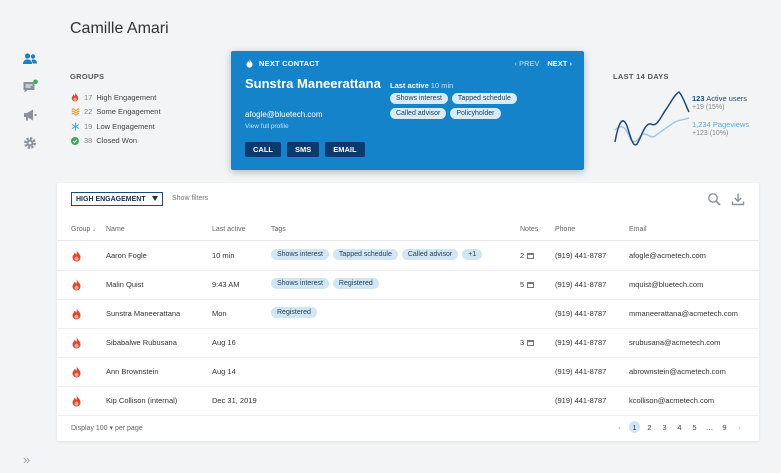  Describe the element at coordinates (619, 427) in the screenshot. I see `prev-page-icon: ‹` at that location.